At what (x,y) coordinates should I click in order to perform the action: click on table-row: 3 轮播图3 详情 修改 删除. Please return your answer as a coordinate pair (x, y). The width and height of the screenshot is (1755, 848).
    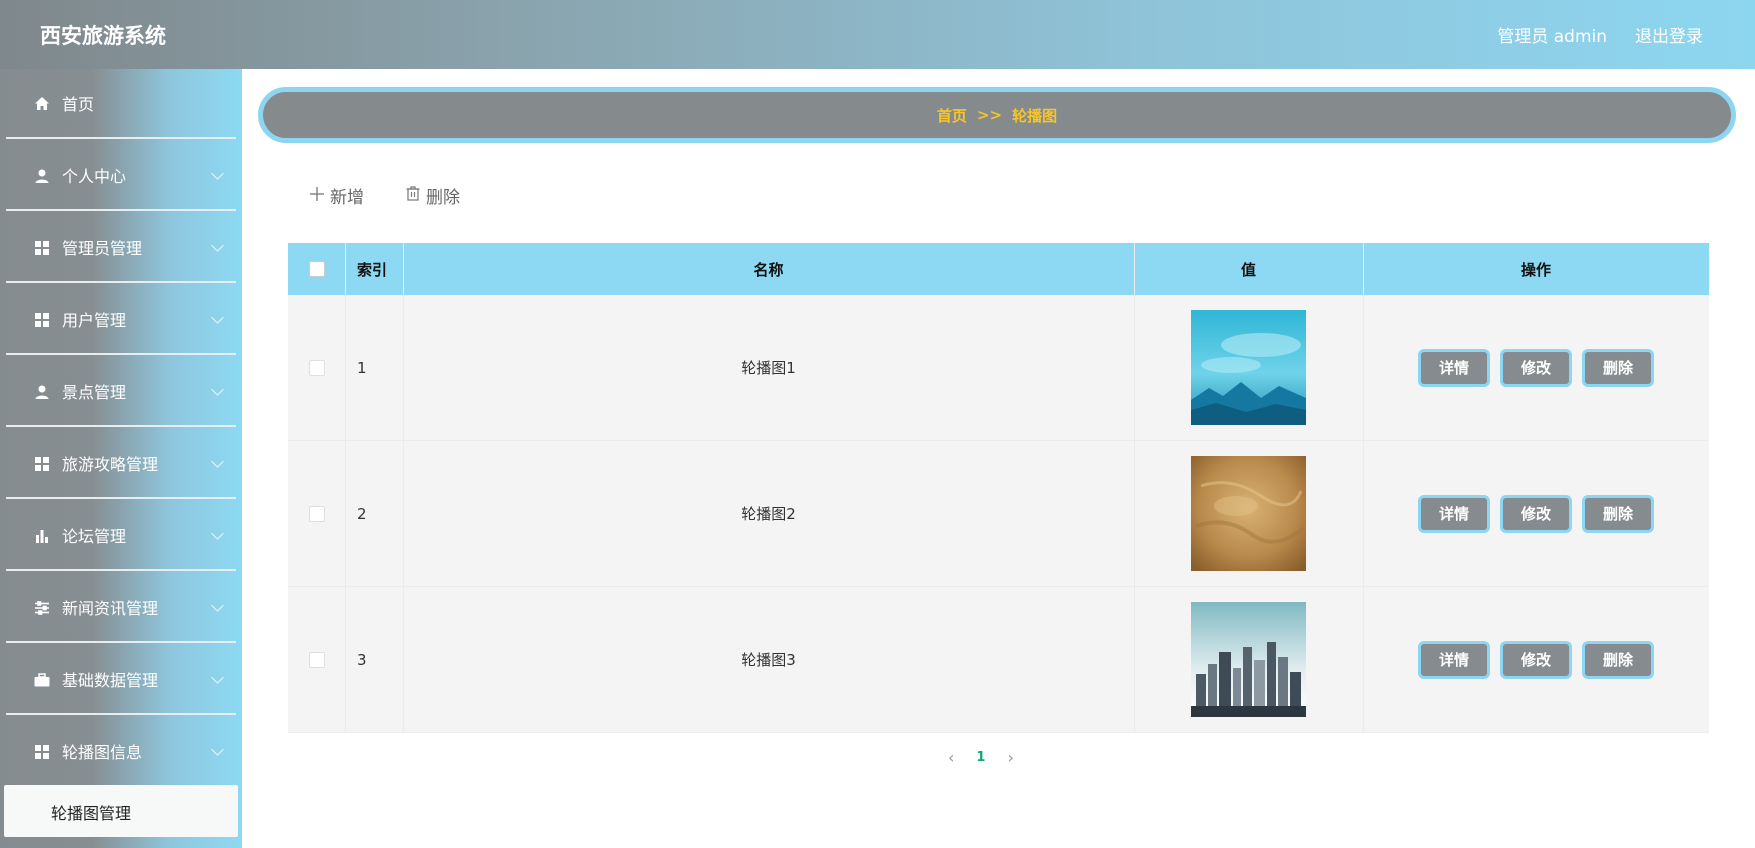
    Looking at the image, I should click on (998, 660).